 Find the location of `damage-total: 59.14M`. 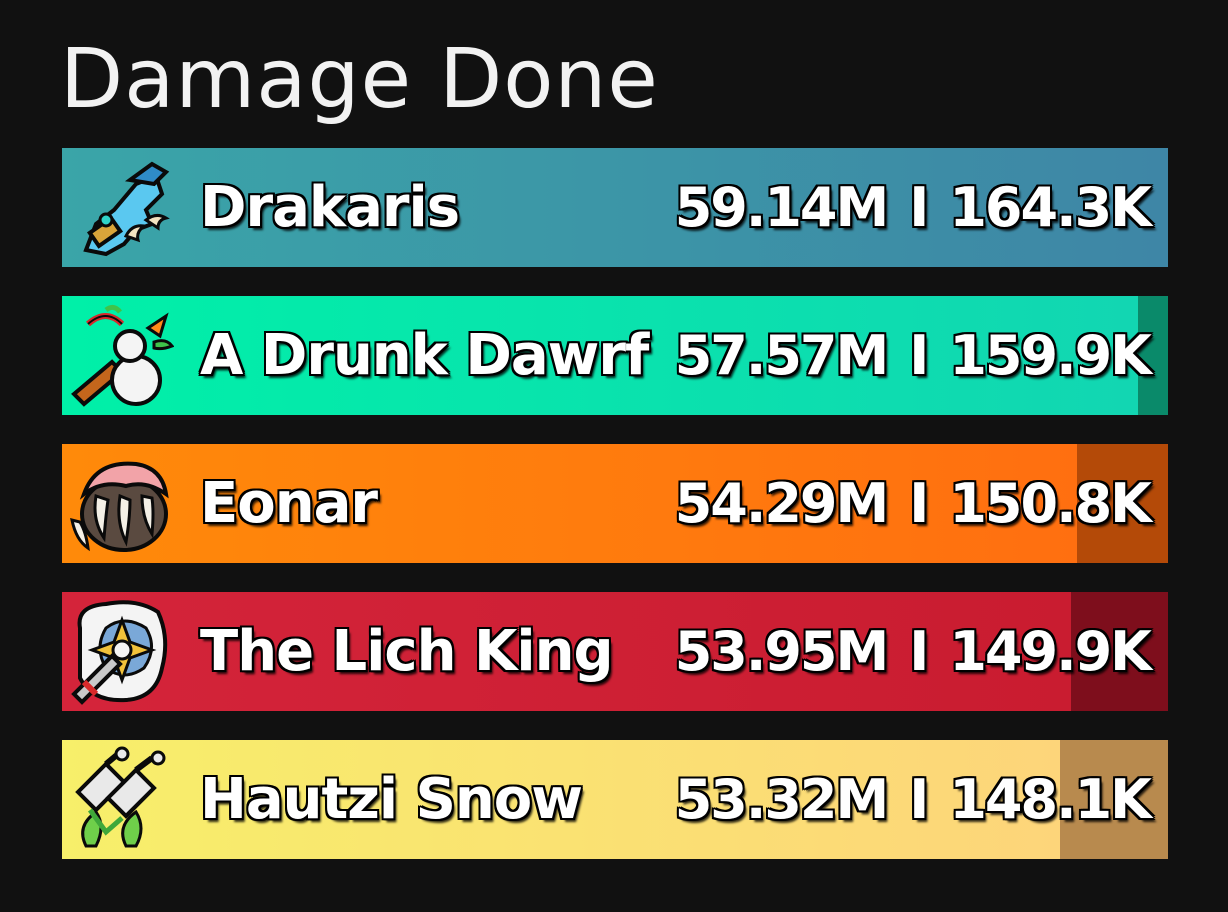

damage-total: 59.14M is located at coordinates (782, 207).